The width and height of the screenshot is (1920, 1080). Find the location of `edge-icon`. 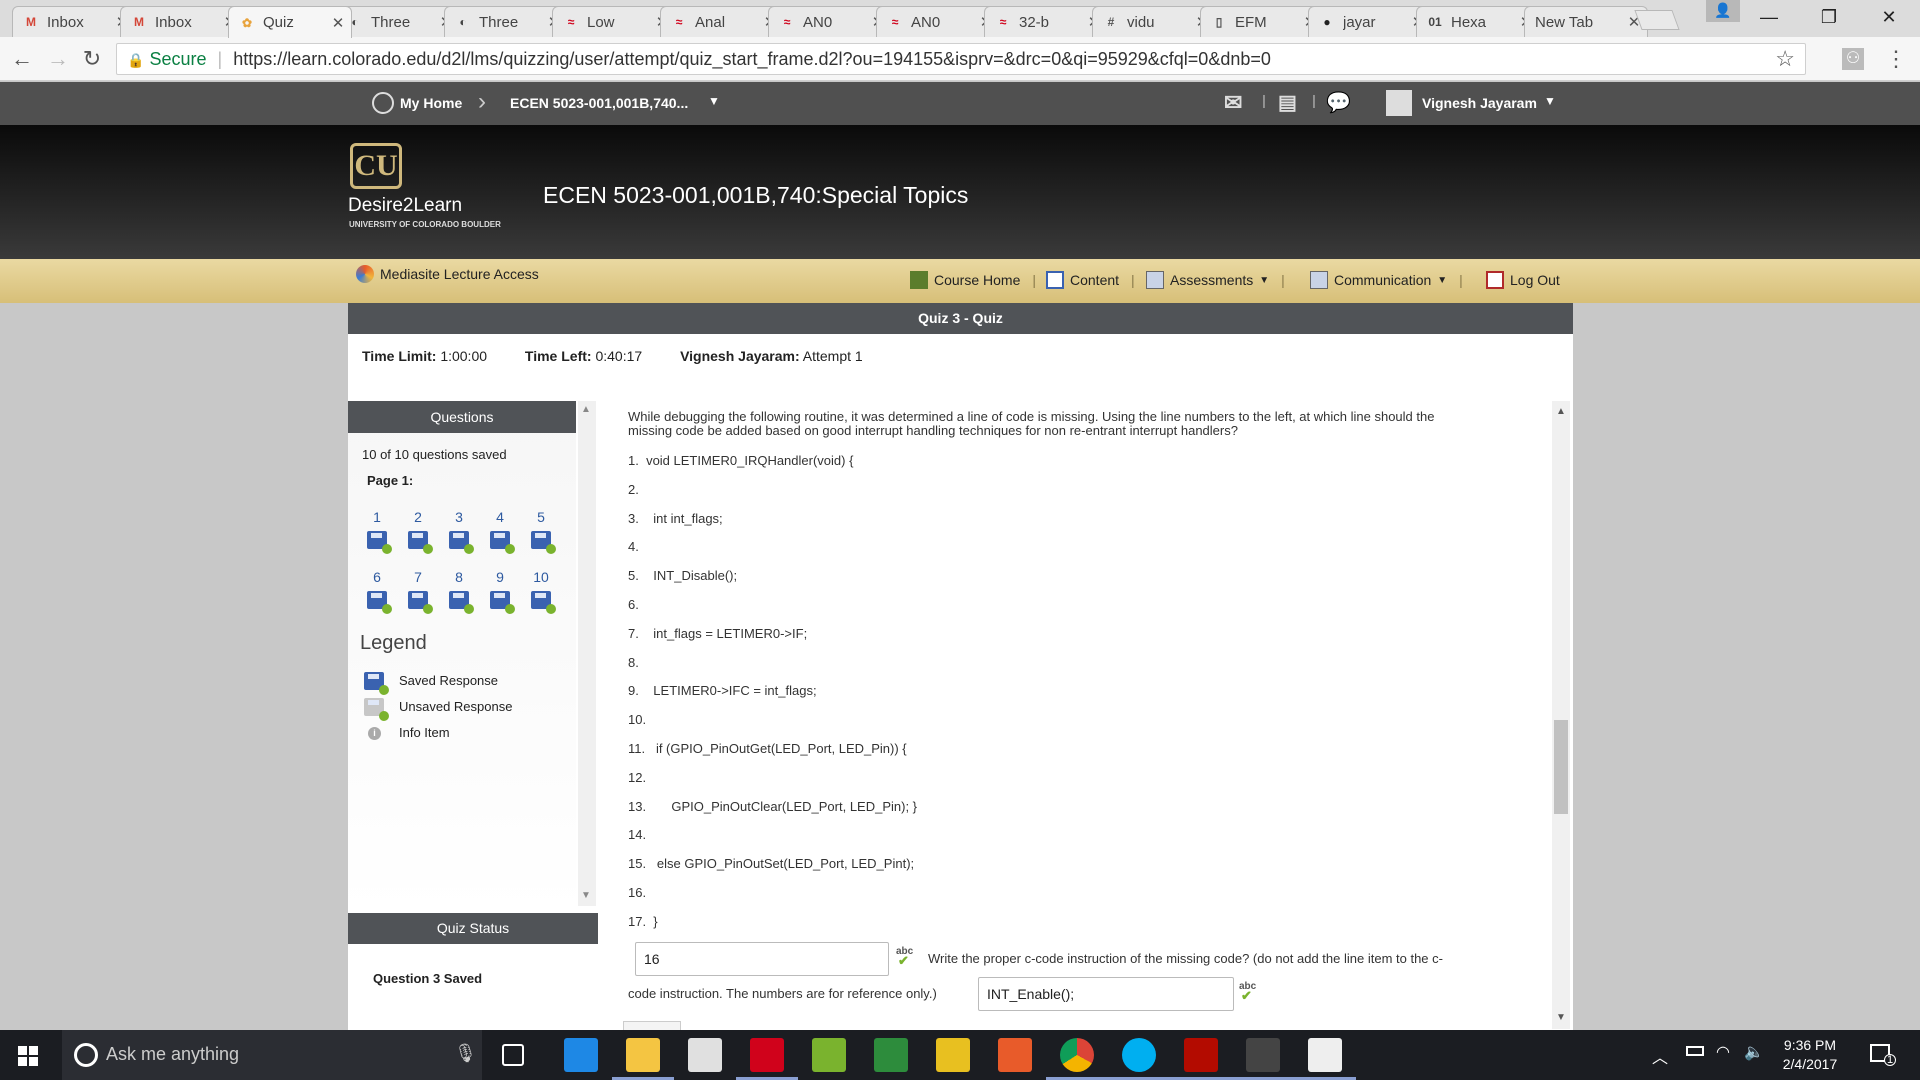

edge-icon is located at coordinates (581, 1055).